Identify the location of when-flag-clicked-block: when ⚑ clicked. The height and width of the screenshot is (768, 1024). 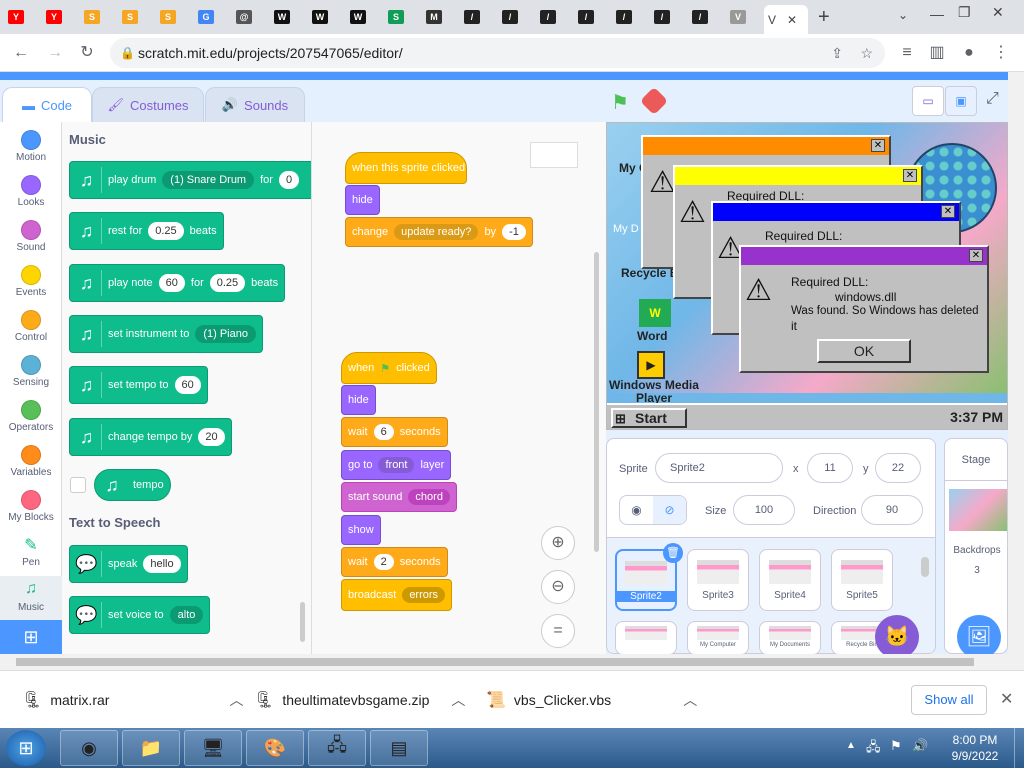
(389, 368).